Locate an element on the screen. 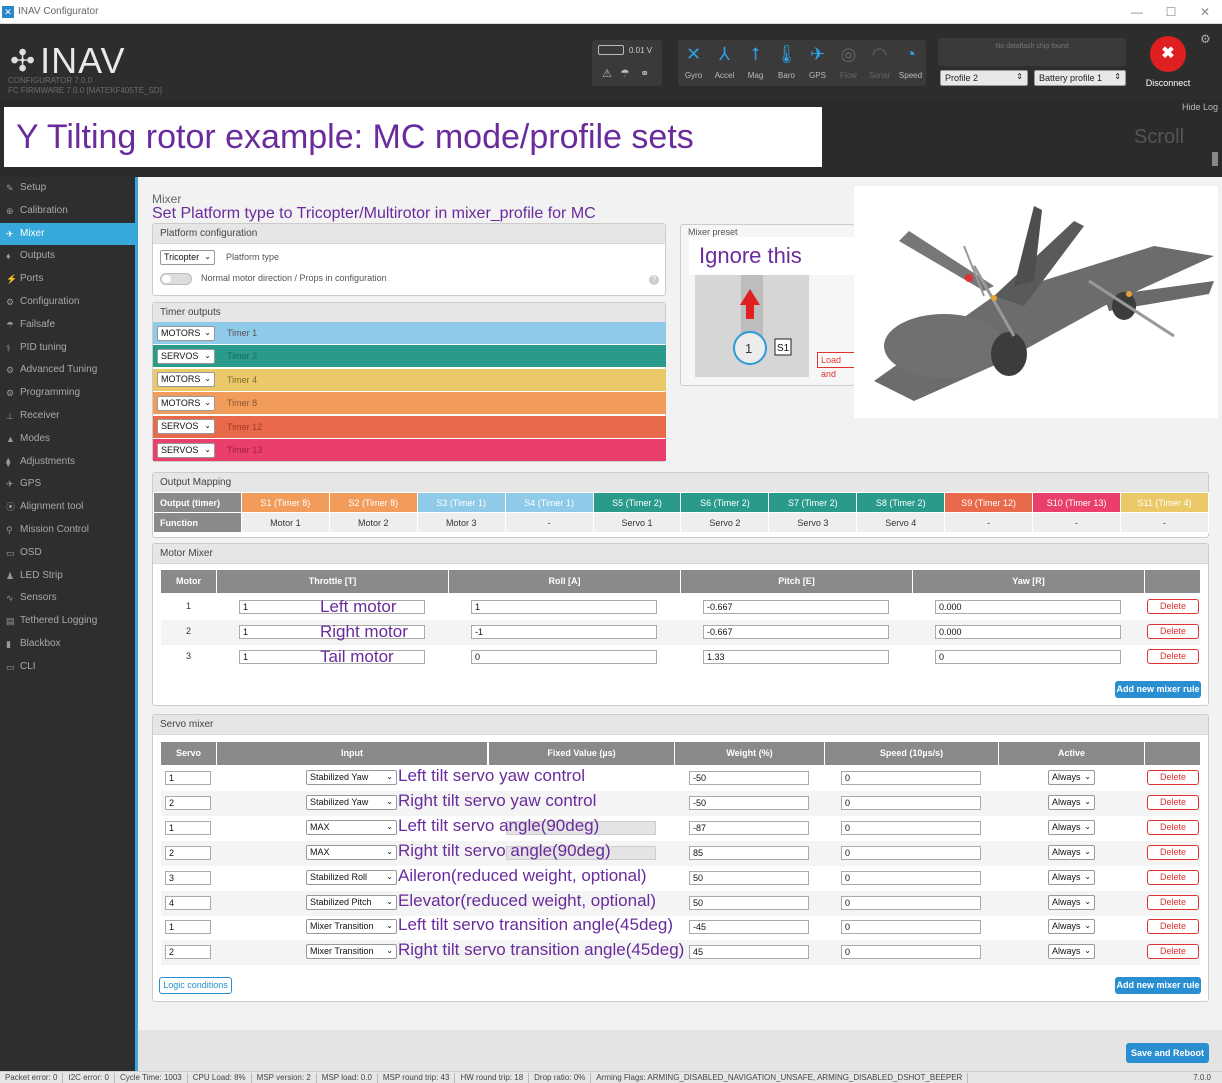 The width and height of the screenshot is (1222, 1083). minimize-button: — is located at coordinates (1137, 12).